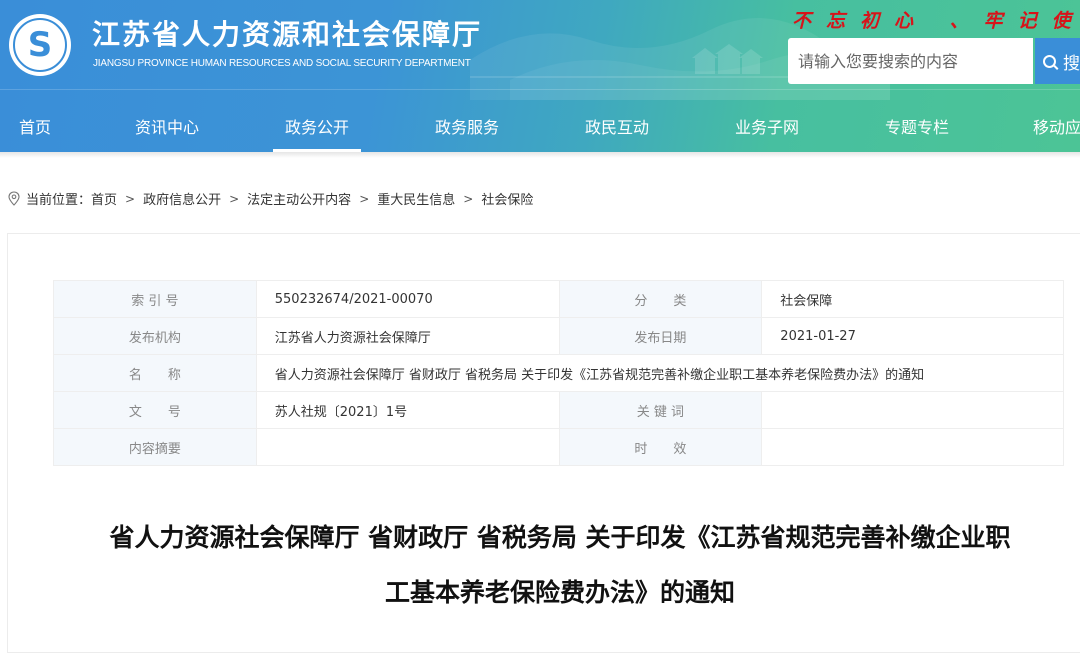 This screenshot has height=653, width=1080. Describe the element at coordinates (155, 373) in the screenshot. I see `name-label: 名 称` at that location.